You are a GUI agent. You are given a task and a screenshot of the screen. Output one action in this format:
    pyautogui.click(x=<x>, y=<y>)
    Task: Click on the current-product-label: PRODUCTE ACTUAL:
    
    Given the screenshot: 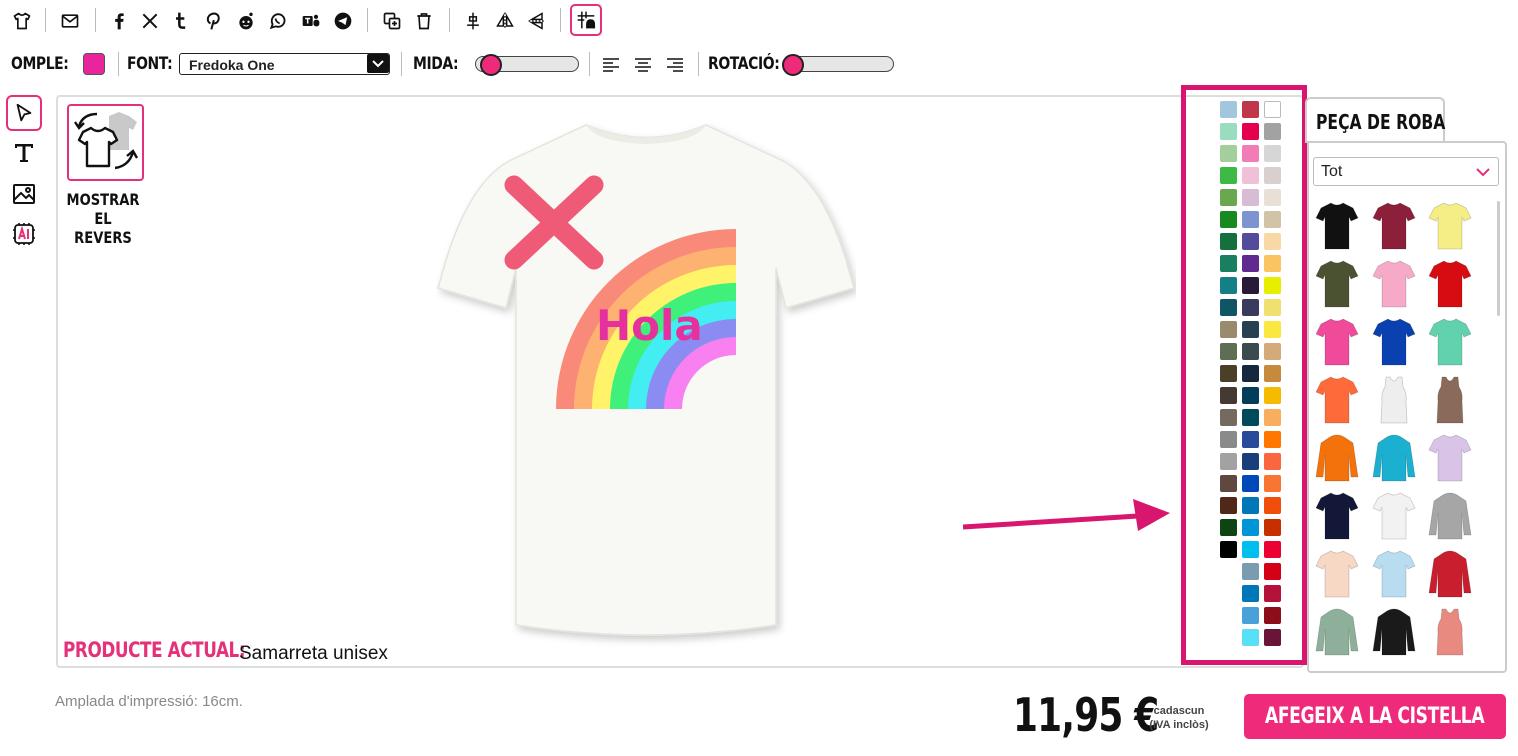 What is the action you would take?
    pyautogui.click(x=154, y=650)
    